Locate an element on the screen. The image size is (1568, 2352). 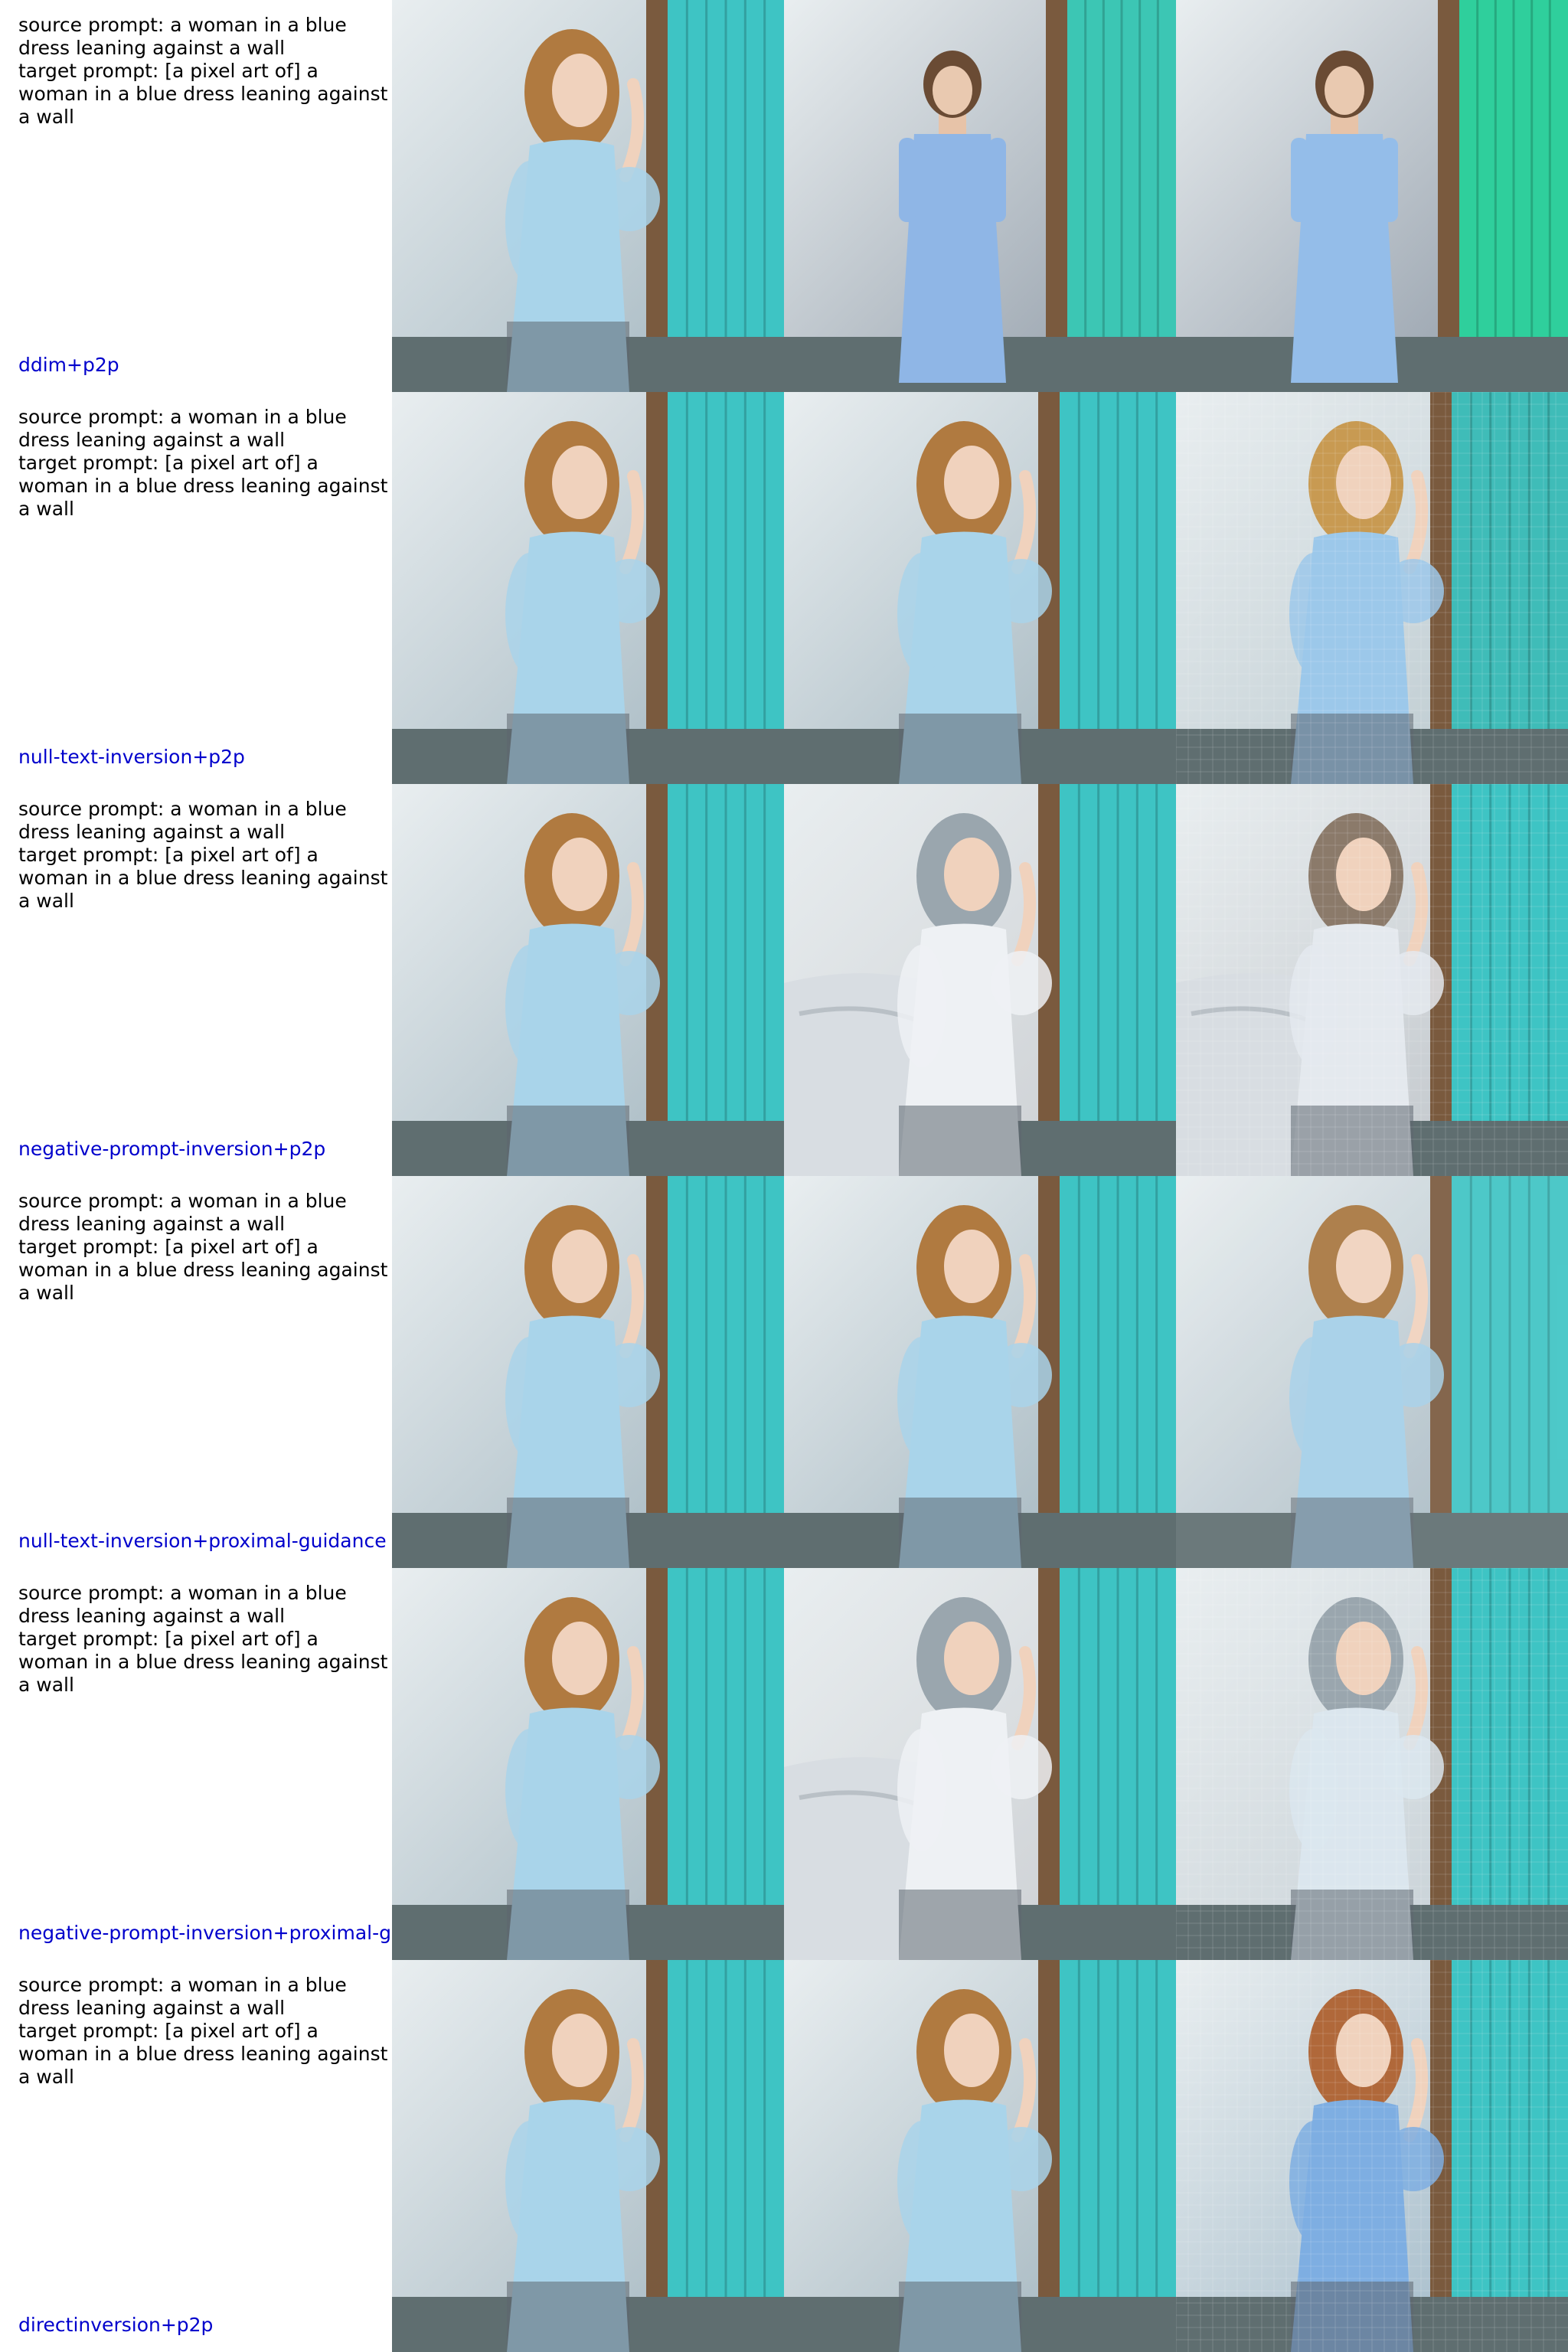
soft-haze is located at coordinates (1372, 1372).